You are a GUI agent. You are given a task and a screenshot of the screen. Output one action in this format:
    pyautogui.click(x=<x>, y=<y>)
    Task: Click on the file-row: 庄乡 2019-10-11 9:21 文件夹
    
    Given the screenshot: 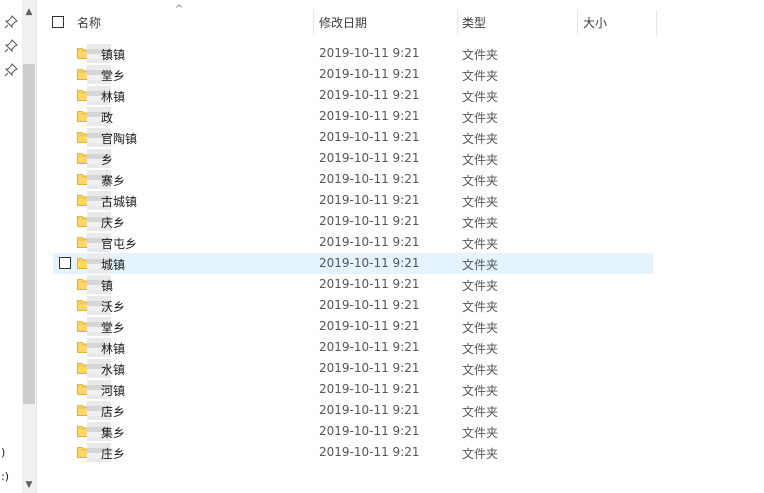 What is the action you would take?
    pyautogui.click(x=353, y=452)
    